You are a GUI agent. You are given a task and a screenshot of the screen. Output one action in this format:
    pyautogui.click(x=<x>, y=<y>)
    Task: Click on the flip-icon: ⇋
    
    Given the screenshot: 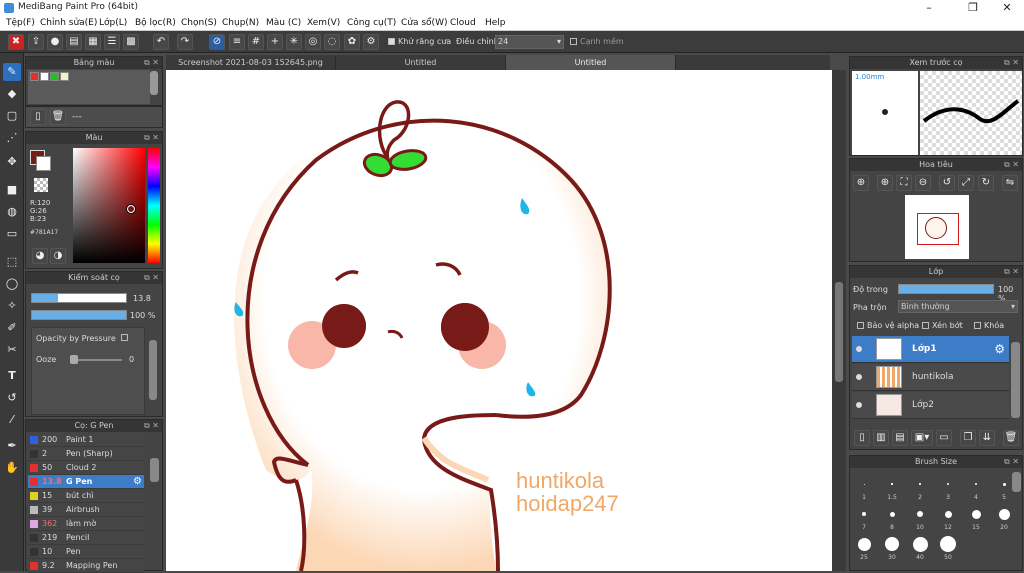 What is the action you would take?
    pyautogui.click(x=1010, y=183)
    